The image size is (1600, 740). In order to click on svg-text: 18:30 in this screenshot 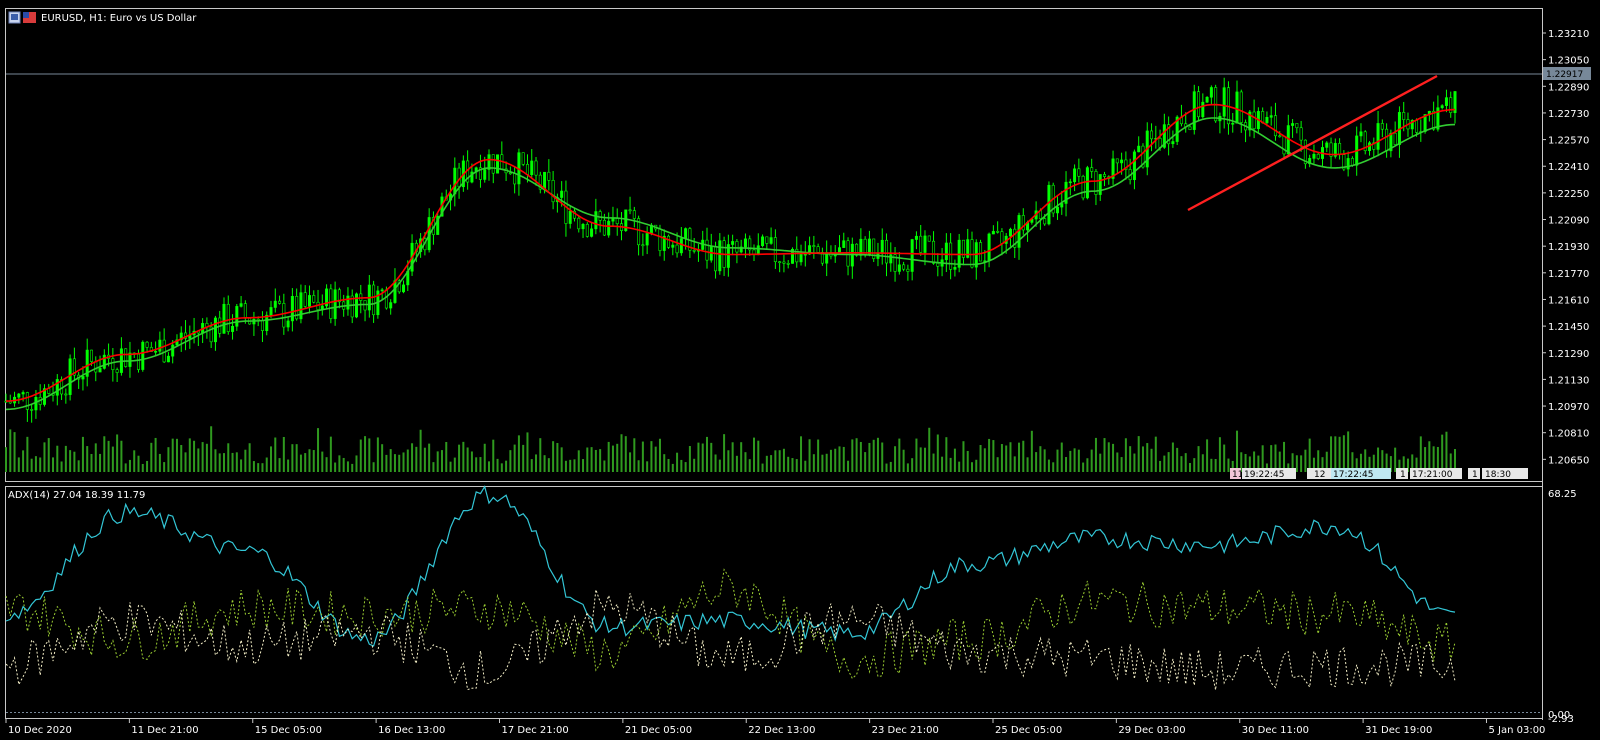, I will do `click(1498, 475)`.